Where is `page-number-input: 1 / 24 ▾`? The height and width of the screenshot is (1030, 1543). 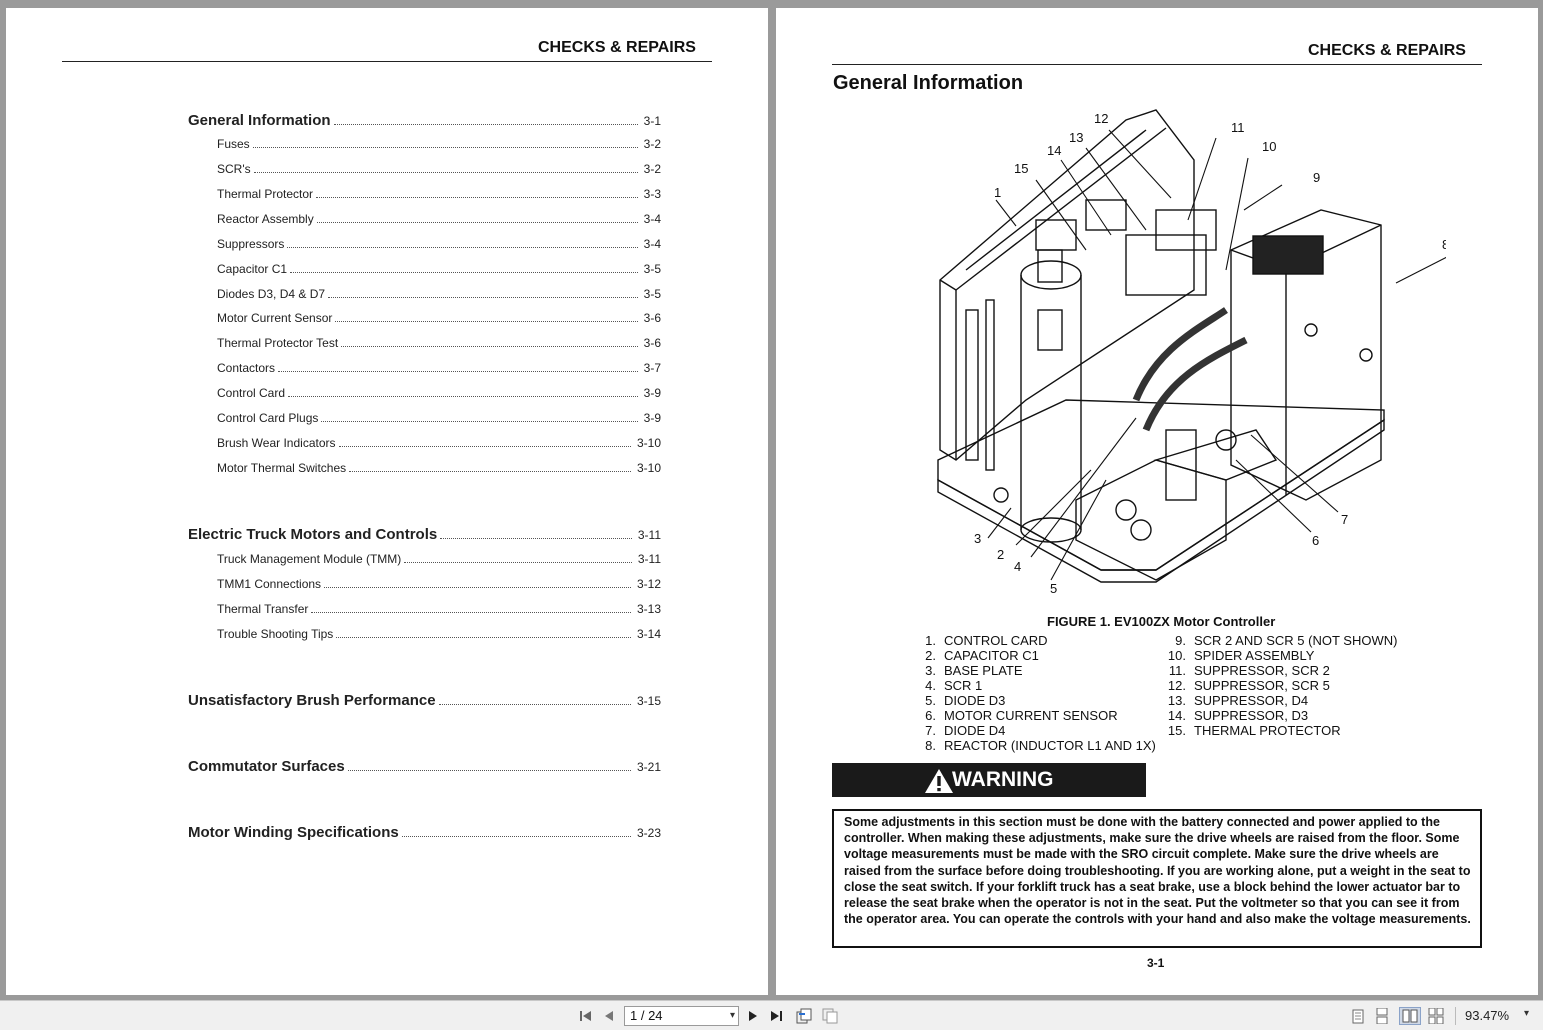 page-number-input: 1 / 24 ▾ is located at coordinates (681, 1016).